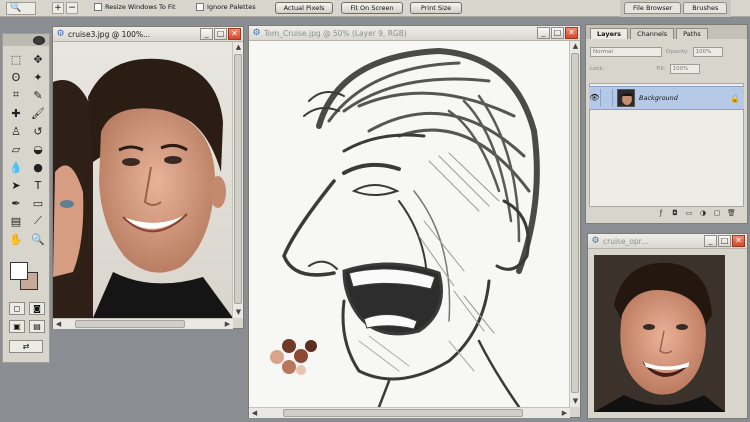 The image size is (750, 422). What do you see at coordinates (38, 203) in the screenshot?
I see `shape-tool-icon: ▭` at bounding box center [38, 203].